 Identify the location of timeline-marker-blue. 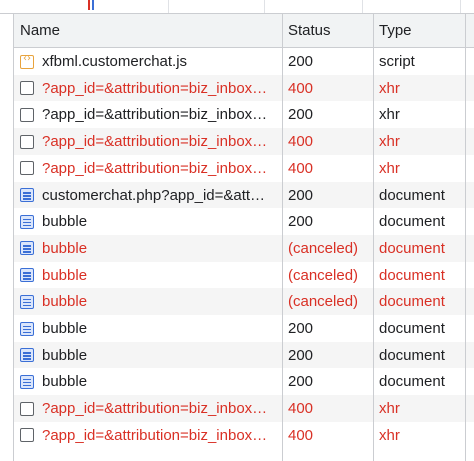
(93, 5).